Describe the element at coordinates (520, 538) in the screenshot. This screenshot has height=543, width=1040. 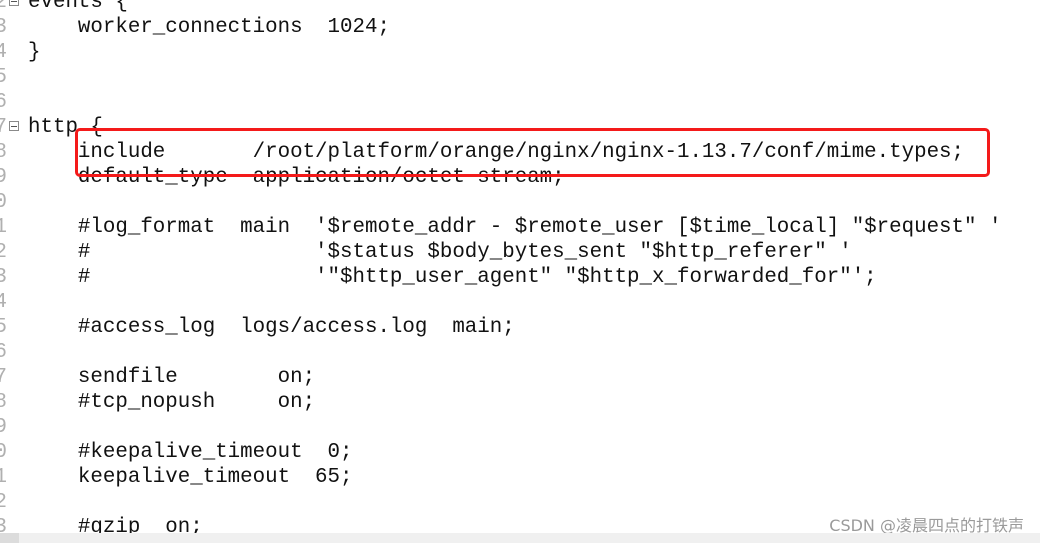
I see `horizontal-scrollbar` at that location.